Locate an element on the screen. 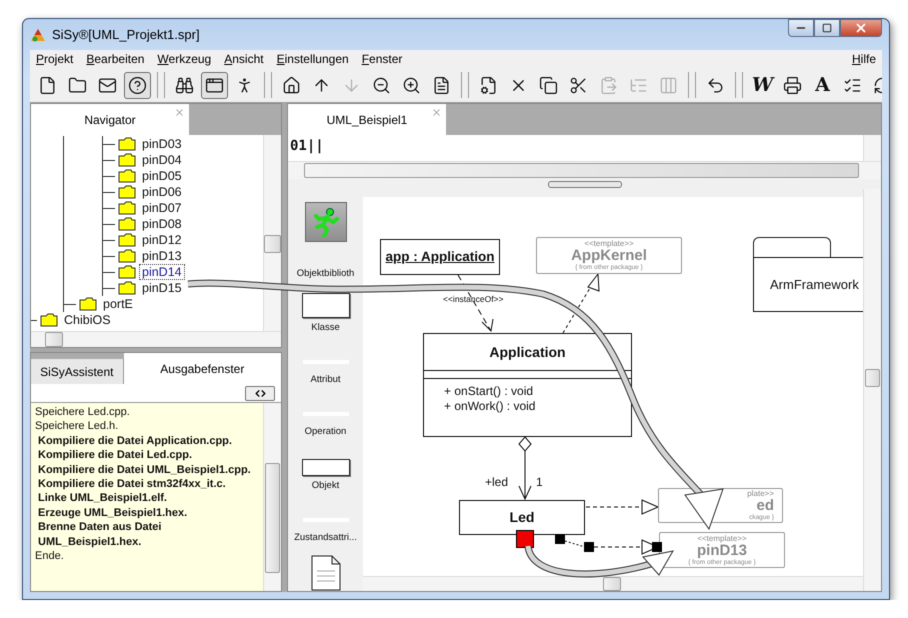  tree-item: pinD05 is located at coordinates (162, 176).